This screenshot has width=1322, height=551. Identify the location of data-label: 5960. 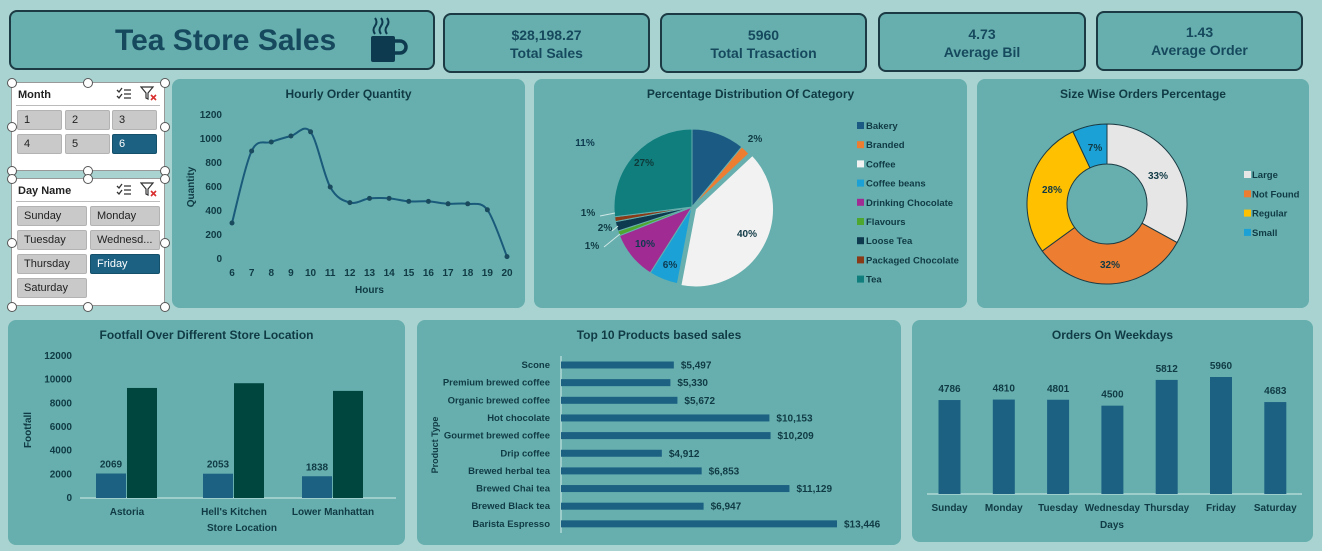
(1221, 366).